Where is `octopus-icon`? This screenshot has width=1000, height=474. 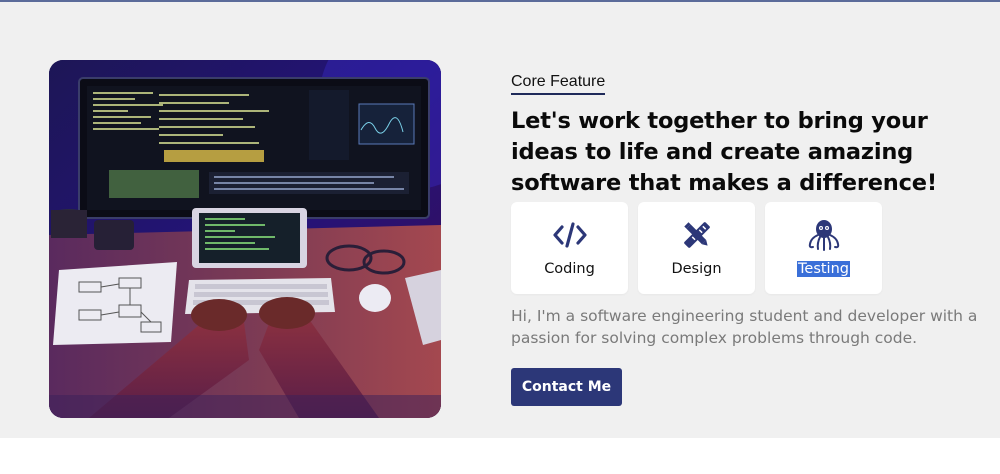
octopus-icon is located at coordinates (823, 235).